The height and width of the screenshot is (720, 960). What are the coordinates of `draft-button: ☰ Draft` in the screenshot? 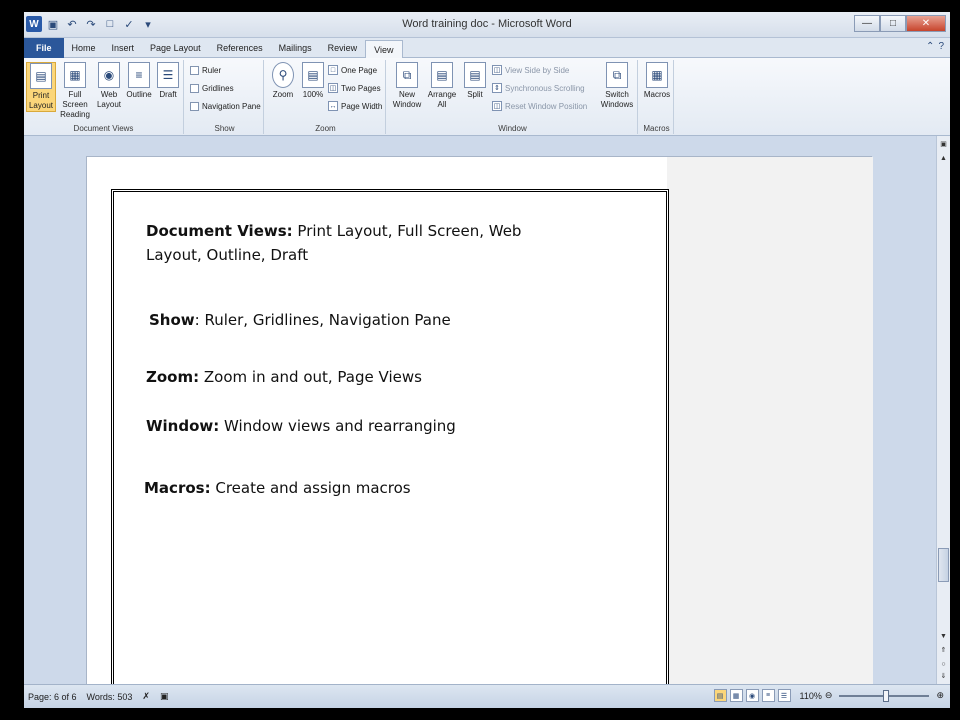 It's located at (168, 81).